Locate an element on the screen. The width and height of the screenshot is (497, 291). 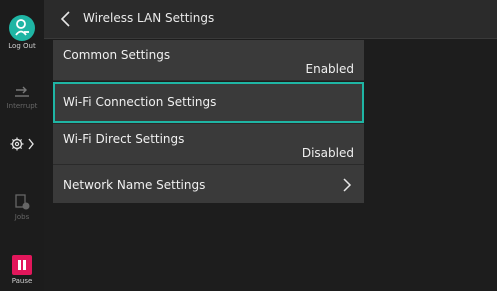
wifi-connection-settings-row: Wi-Fi Connection Settings is located at coordinates (208, 102).